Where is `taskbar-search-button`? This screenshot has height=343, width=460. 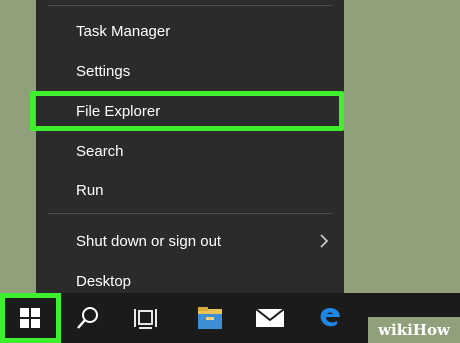 taskbar-search-button is located at coordinates (88, 318).